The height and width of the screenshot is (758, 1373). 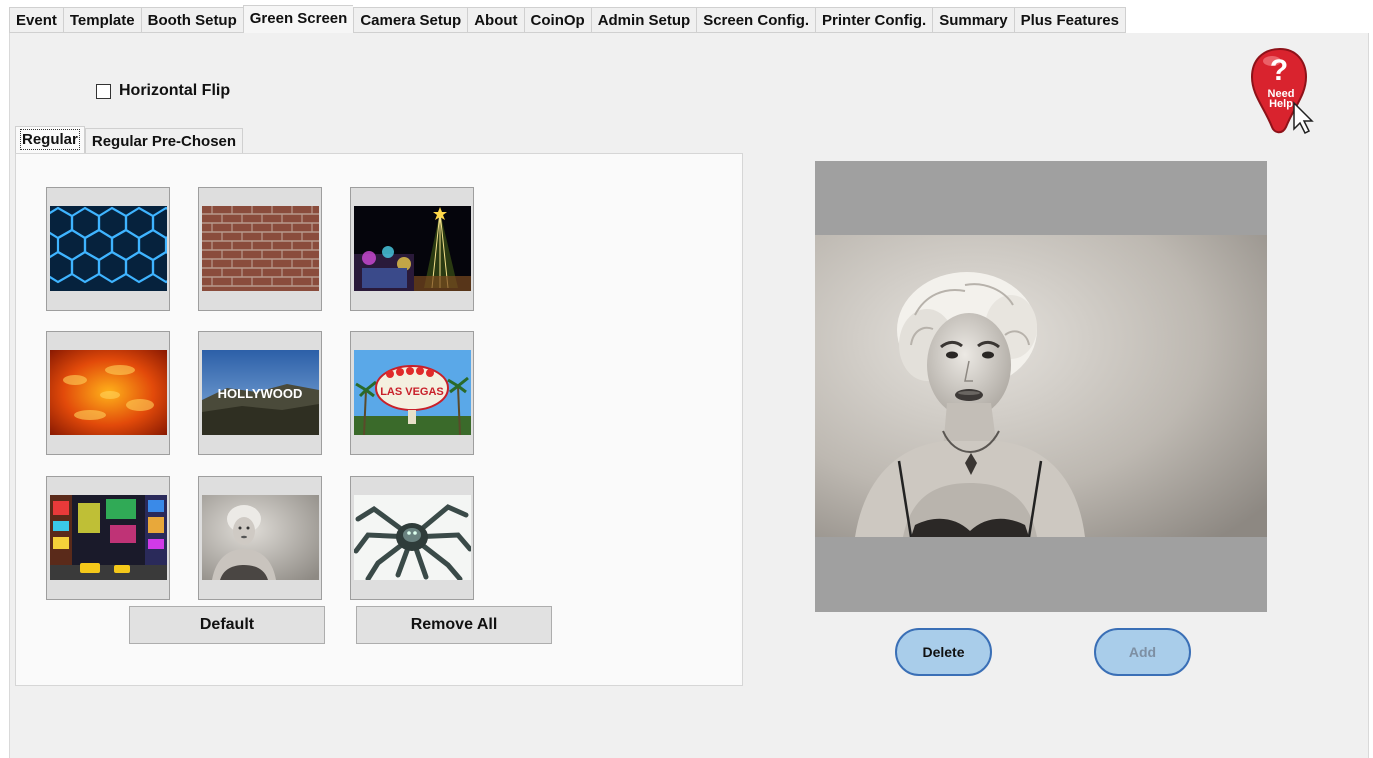 What do you see at coordinates (36, 20) in the screenshot?
I see `tab-event: Event` at bounding box center [36, 20].